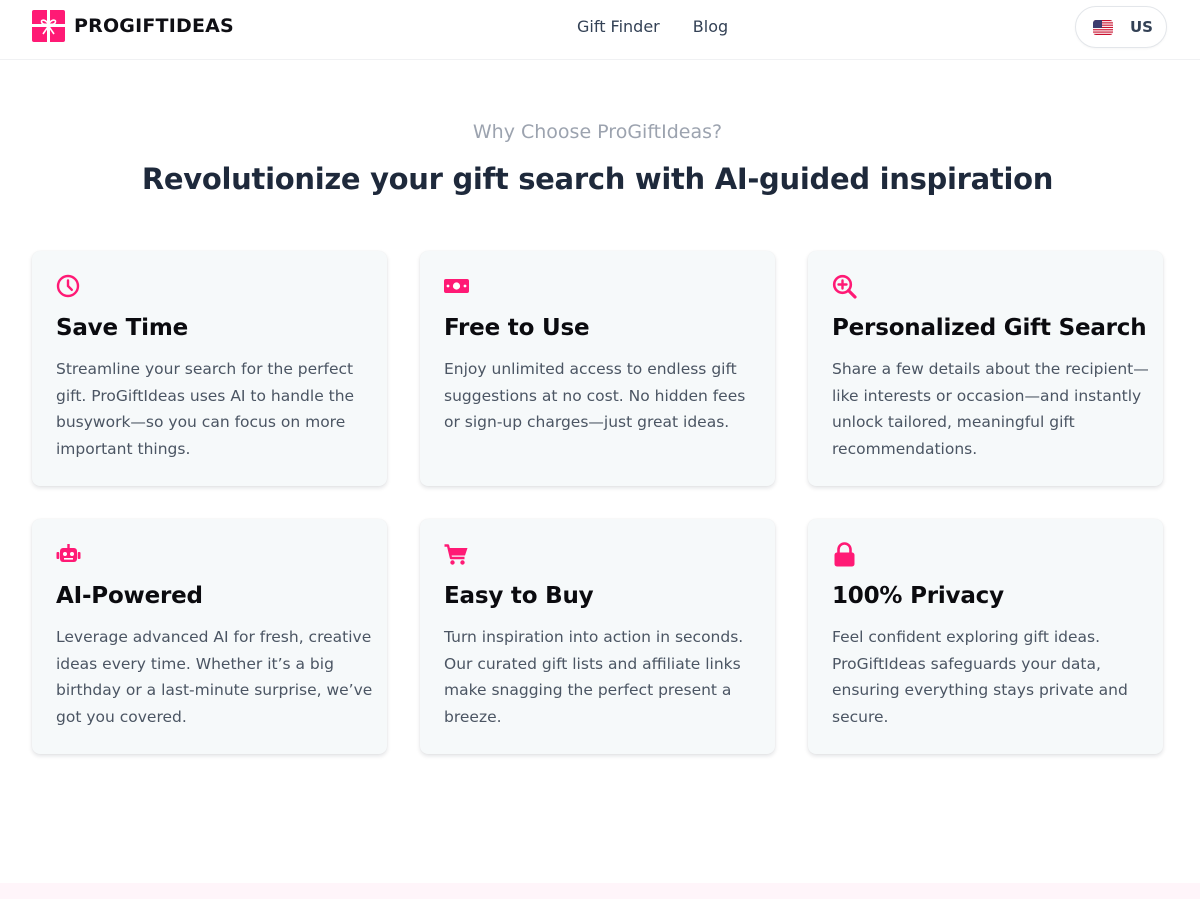 The image size is (1200, 899). What do you see at coordinates (457, 555) in the screenshot?
I see `shopping-cart-icon` at bounding box center [457, 555].